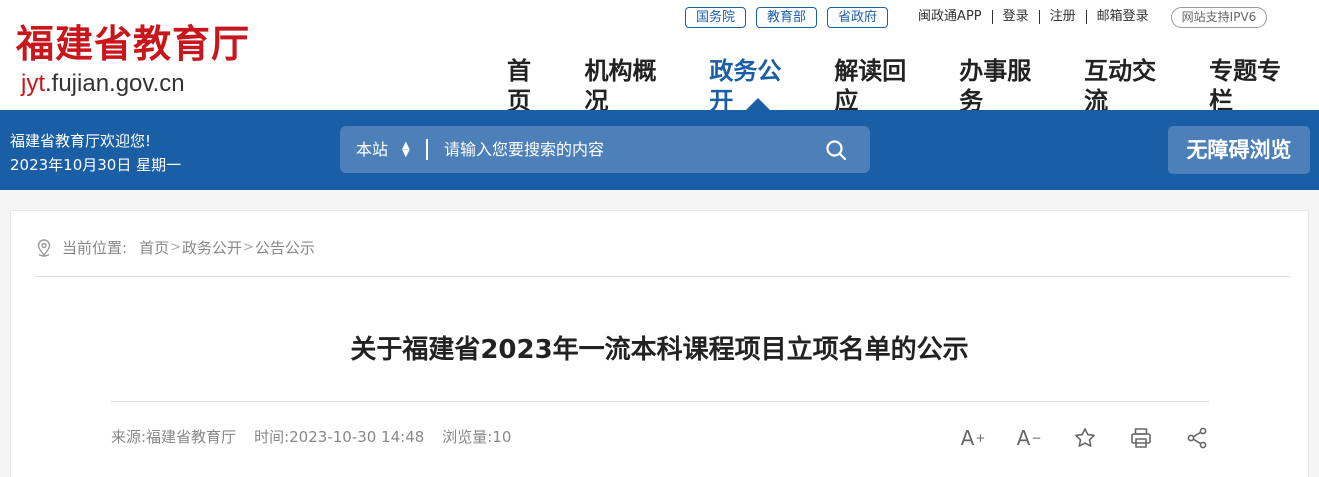 This screenshot has height=477, width=1319. Describe the element at coordinates (1141, 438) in the screenshot. I see `print-icon` at that location.